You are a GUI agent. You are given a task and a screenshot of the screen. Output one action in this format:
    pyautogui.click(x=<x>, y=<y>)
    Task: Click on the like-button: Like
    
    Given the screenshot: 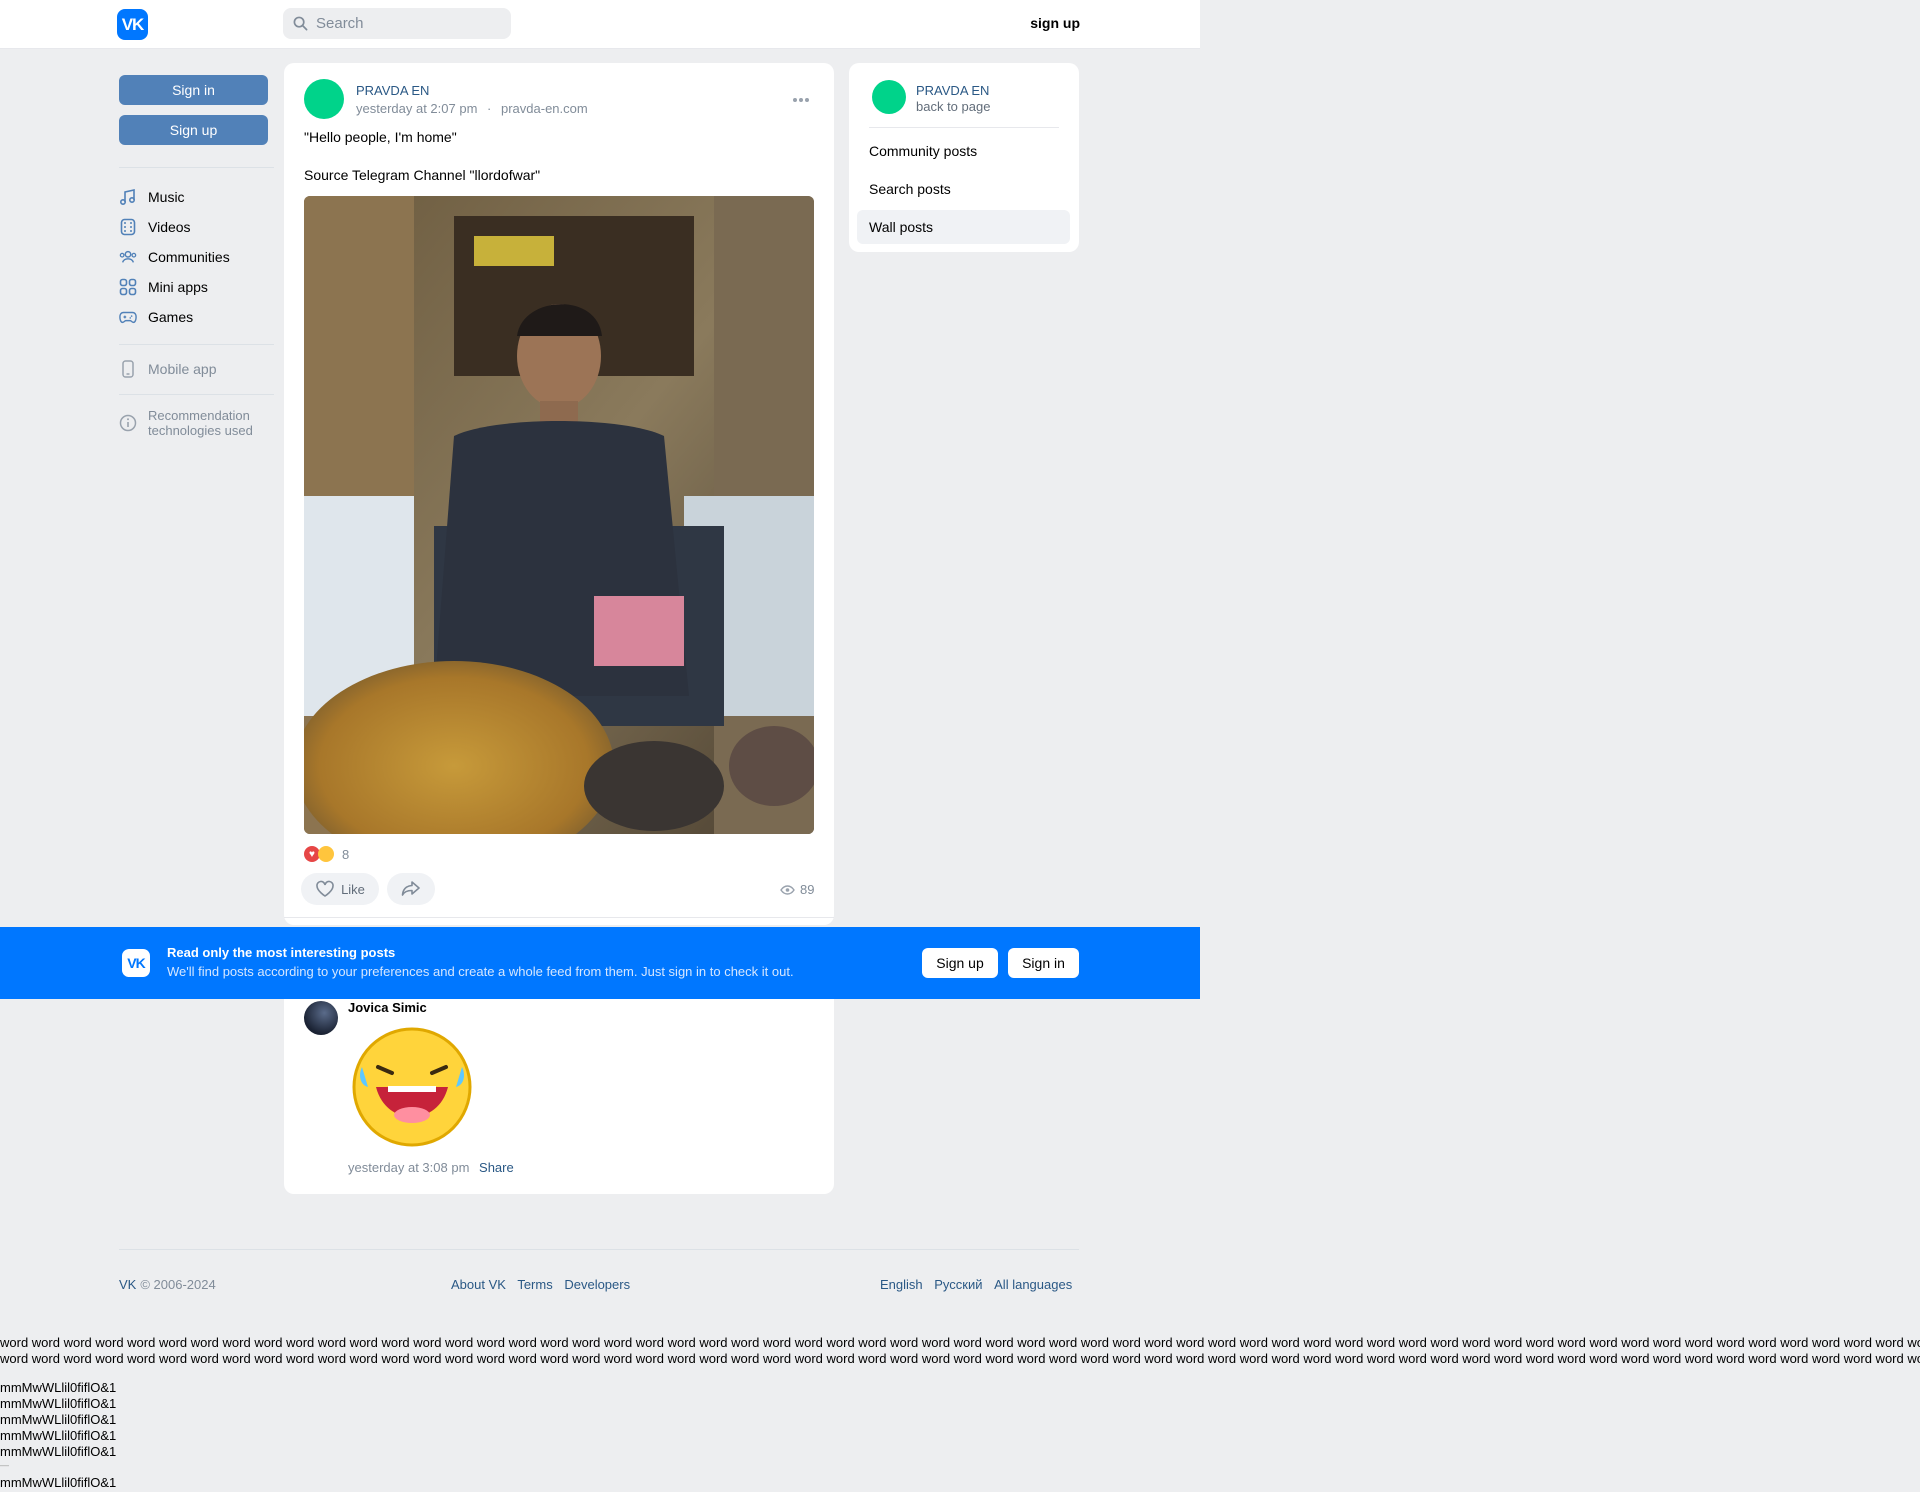 What is the action you would take?
    pyautogui.click(x=340, y=889)
    